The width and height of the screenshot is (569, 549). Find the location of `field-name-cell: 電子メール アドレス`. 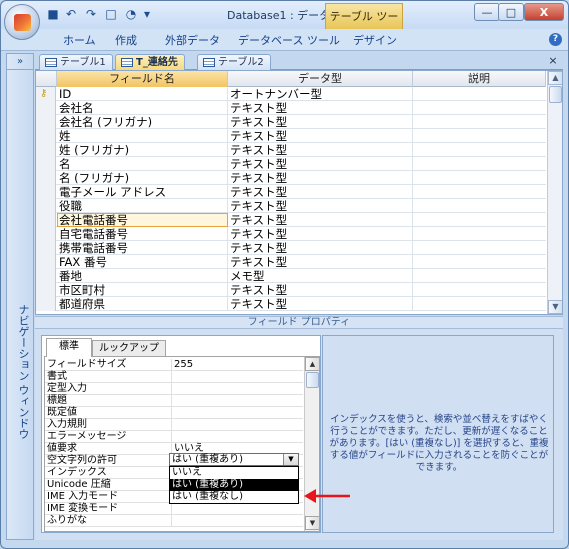

field-name-cell: 電子メール アドレス is located at coordinates (142, 192).